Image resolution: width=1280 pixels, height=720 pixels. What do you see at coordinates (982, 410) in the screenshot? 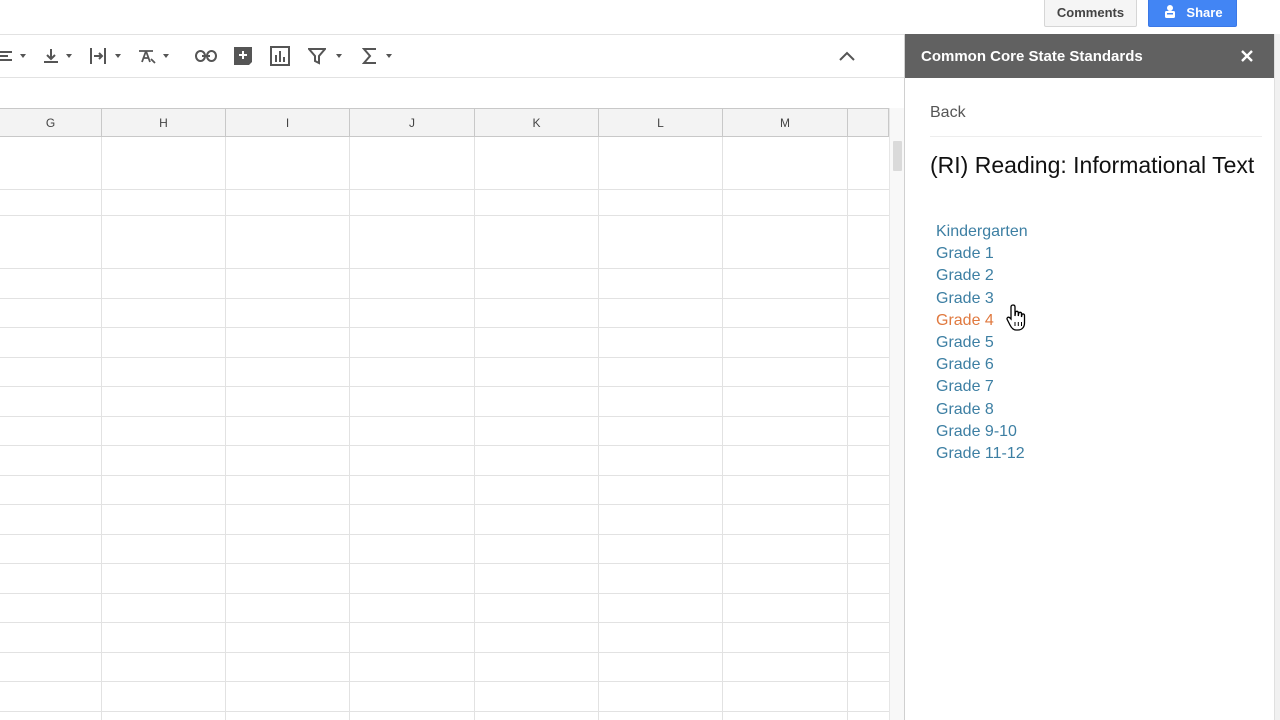
I see `grade-link: Grade 8` at bounding box center [982, 410].